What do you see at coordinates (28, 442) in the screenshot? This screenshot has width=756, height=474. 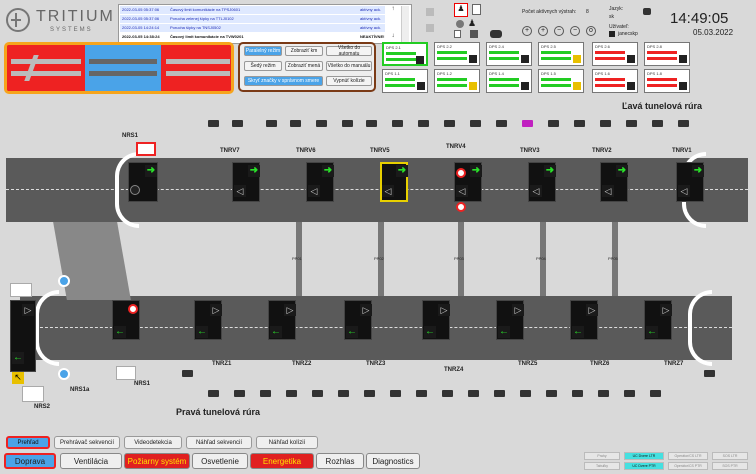 I see `tab-overview: Prehľad` at bounding box center [28, 442].